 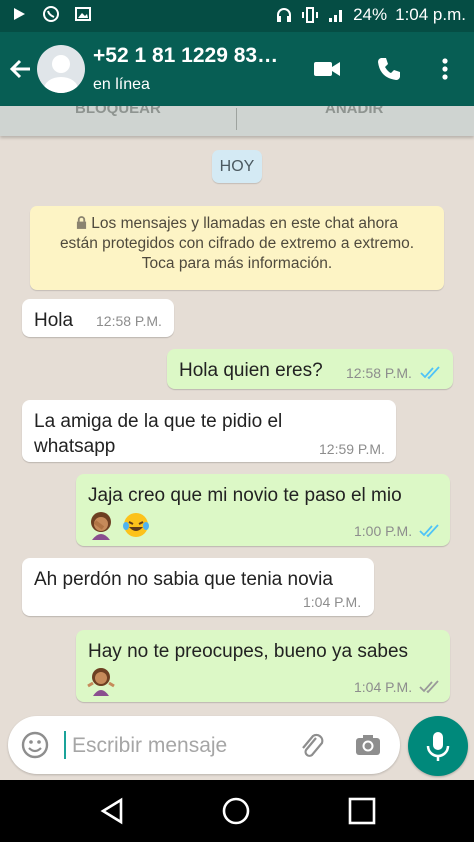 I want to click on attach-icon, so click(x=311, y=745).